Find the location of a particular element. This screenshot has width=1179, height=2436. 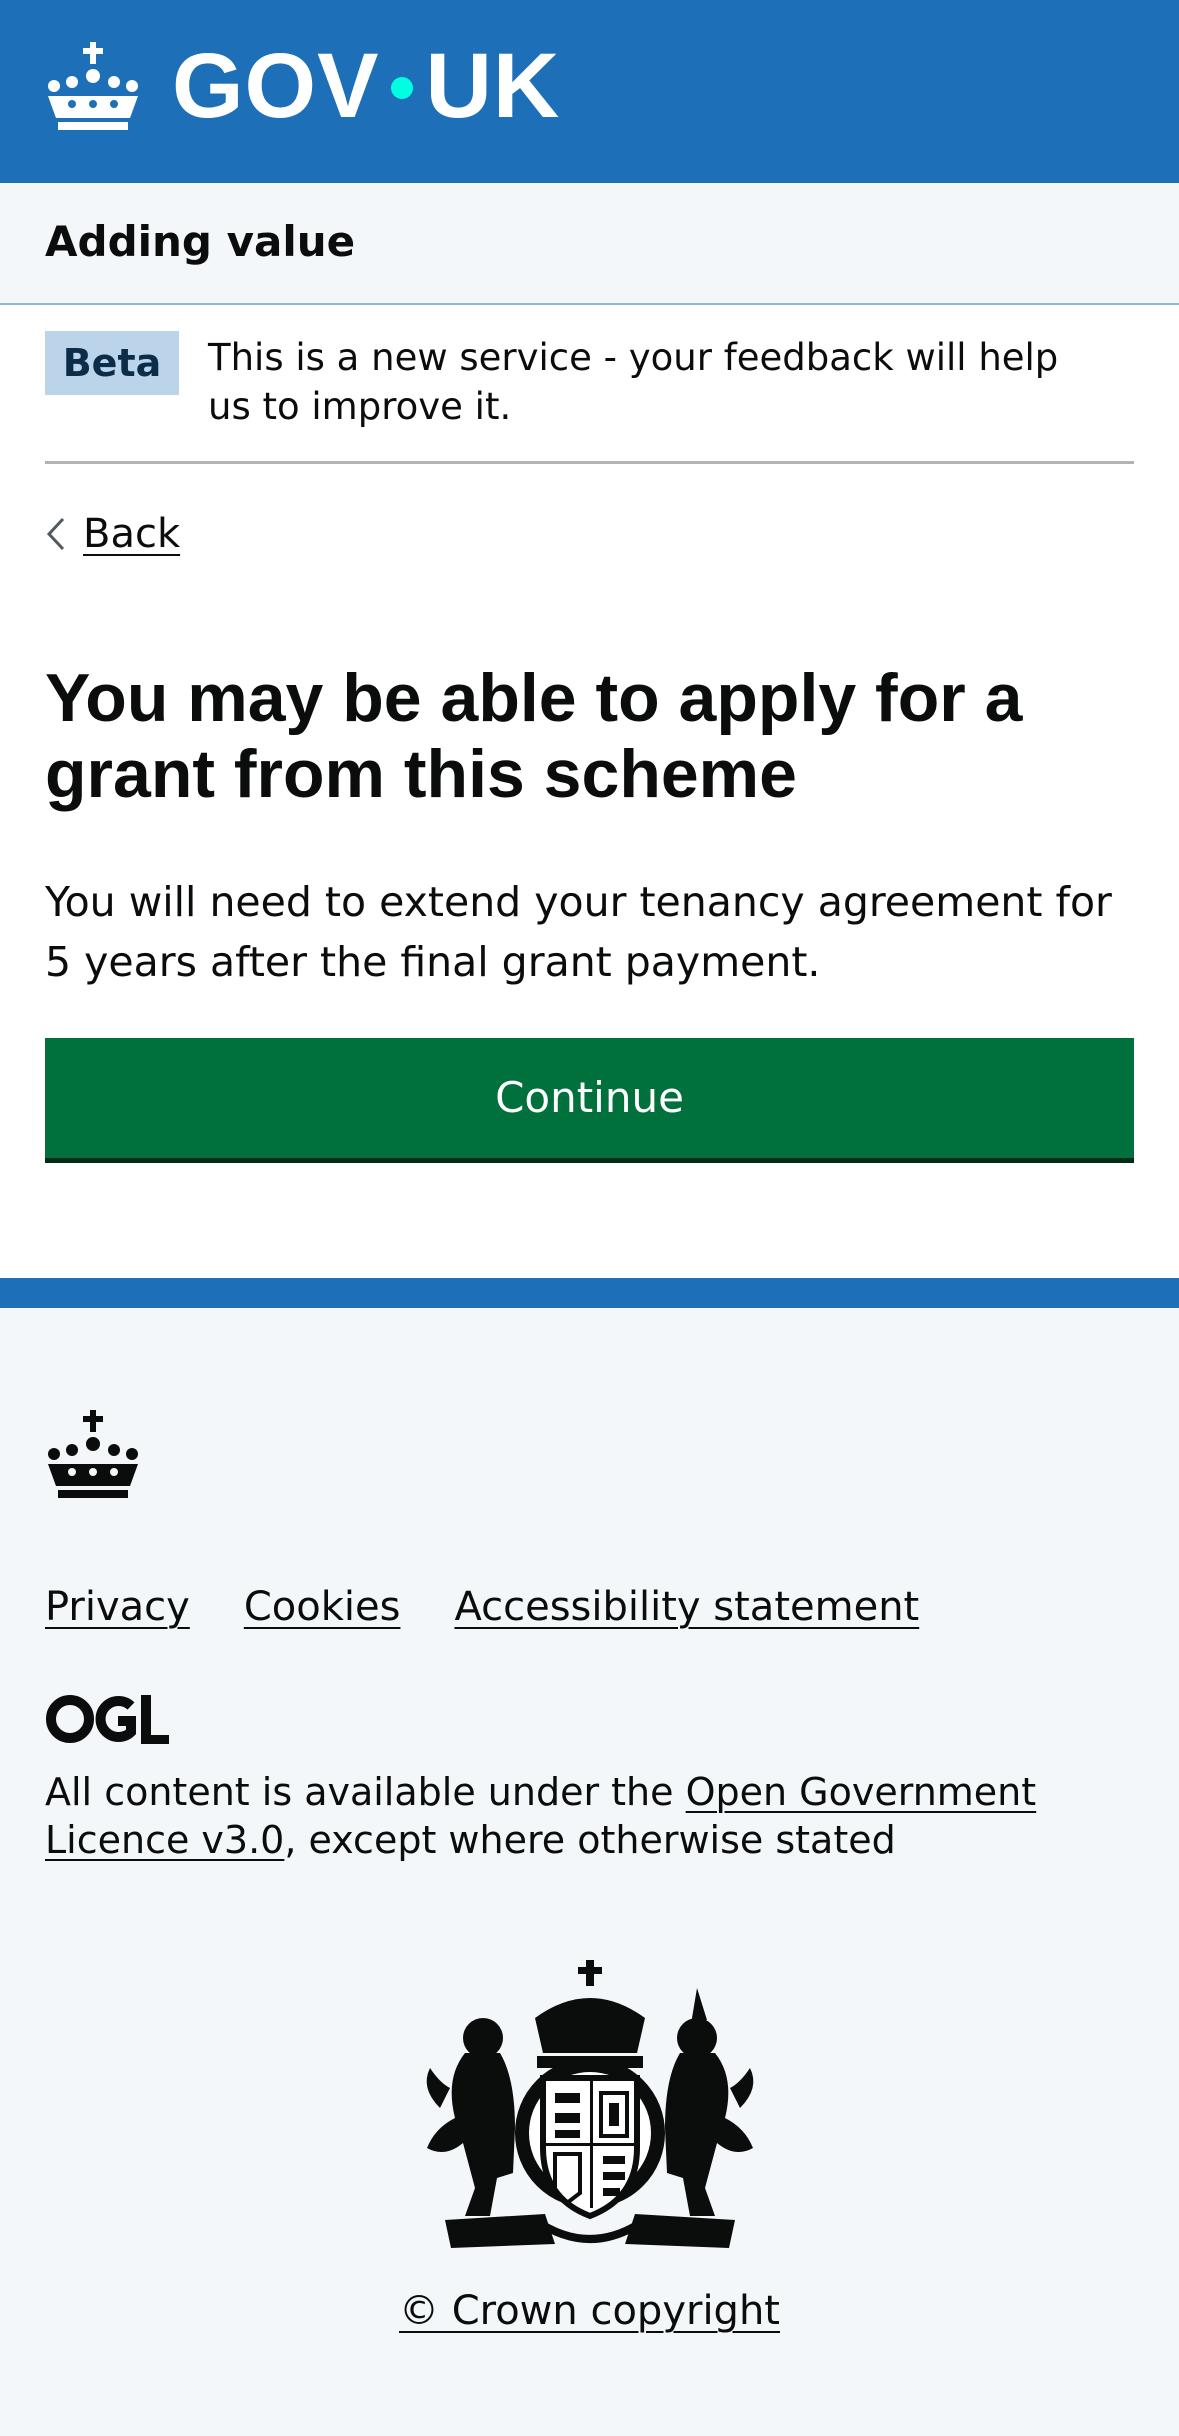

licence-suffix: , except where otherwise stated is located at coordinates (590, 1840).